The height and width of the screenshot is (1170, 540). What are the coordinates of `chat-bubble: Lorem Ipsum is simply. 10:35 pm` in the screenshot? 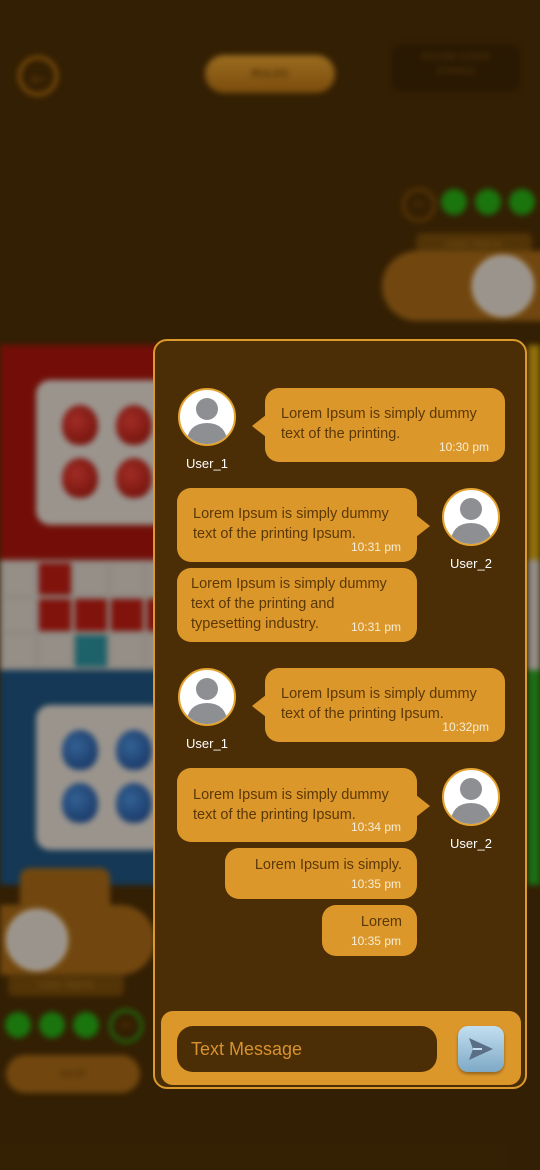 It's located at (321, 873).